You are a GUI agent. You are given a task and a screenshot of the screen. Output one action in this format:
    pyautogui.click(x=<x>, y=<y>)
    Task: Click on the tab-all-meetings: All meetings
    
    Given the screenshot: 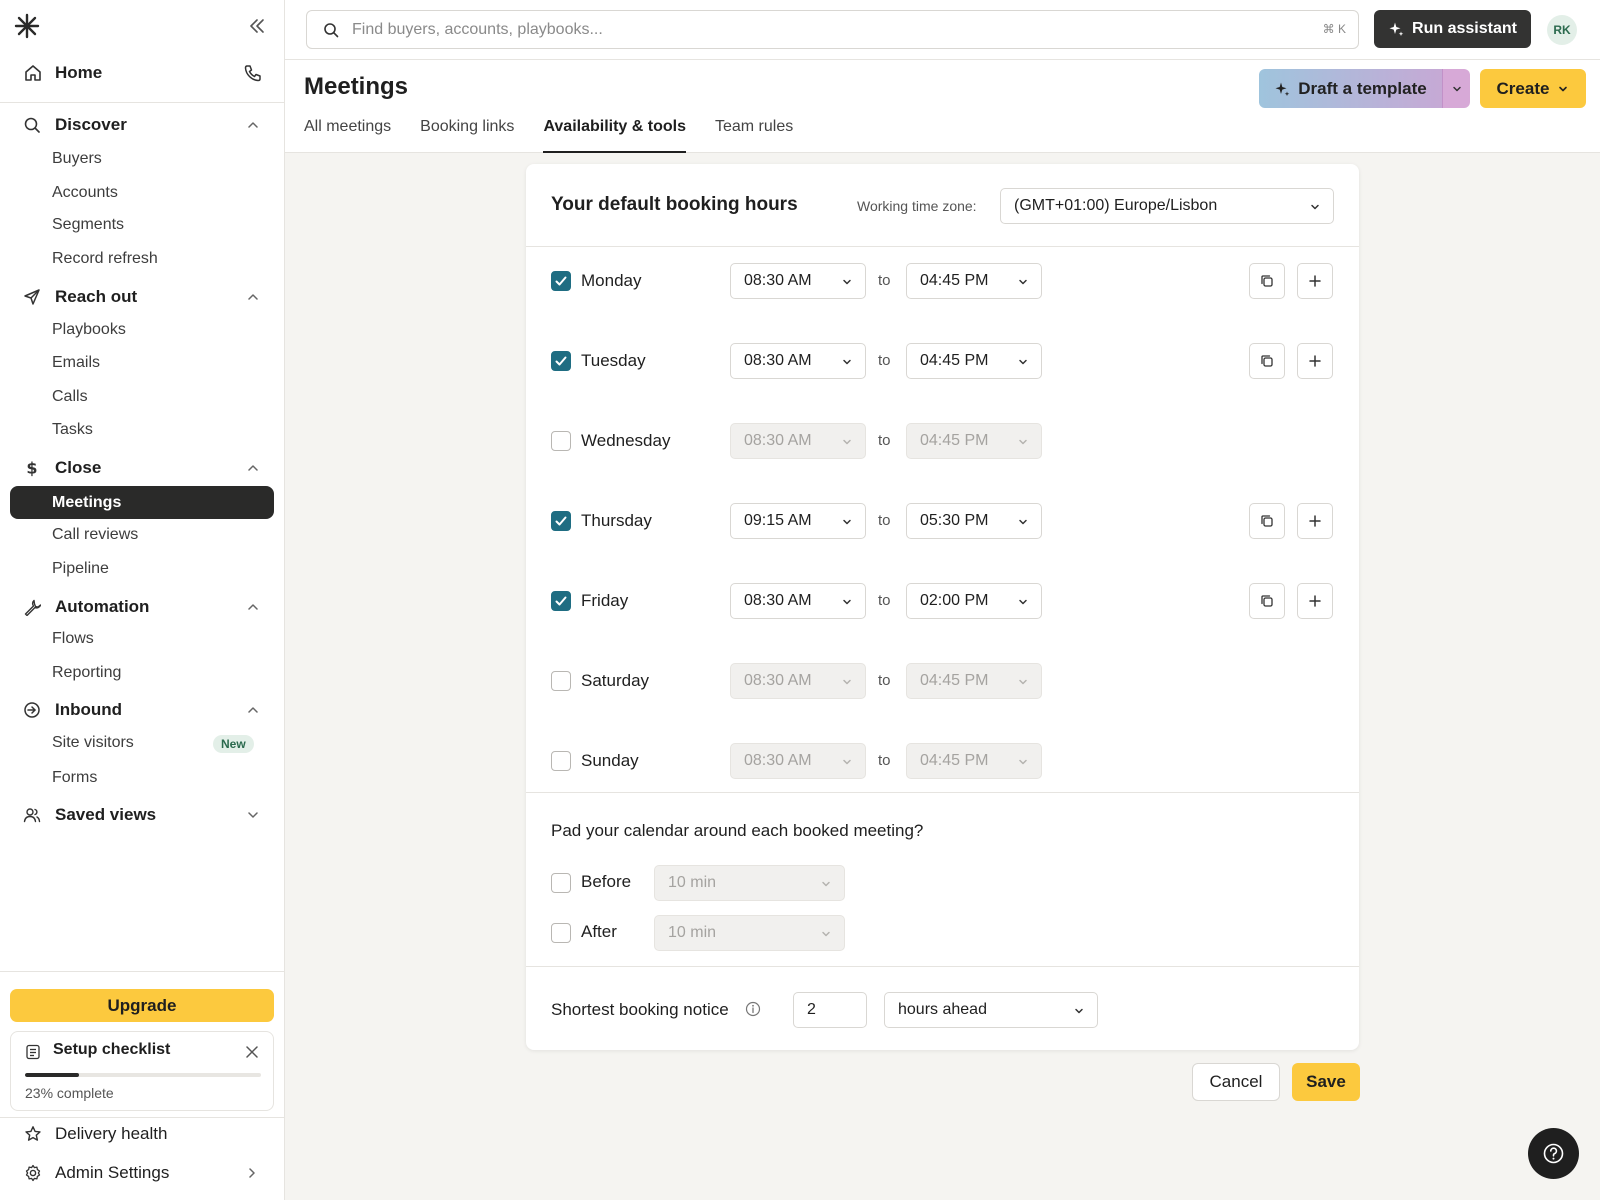 What is the action you would take?
    pyautogui.click(x=347, y=135)
    